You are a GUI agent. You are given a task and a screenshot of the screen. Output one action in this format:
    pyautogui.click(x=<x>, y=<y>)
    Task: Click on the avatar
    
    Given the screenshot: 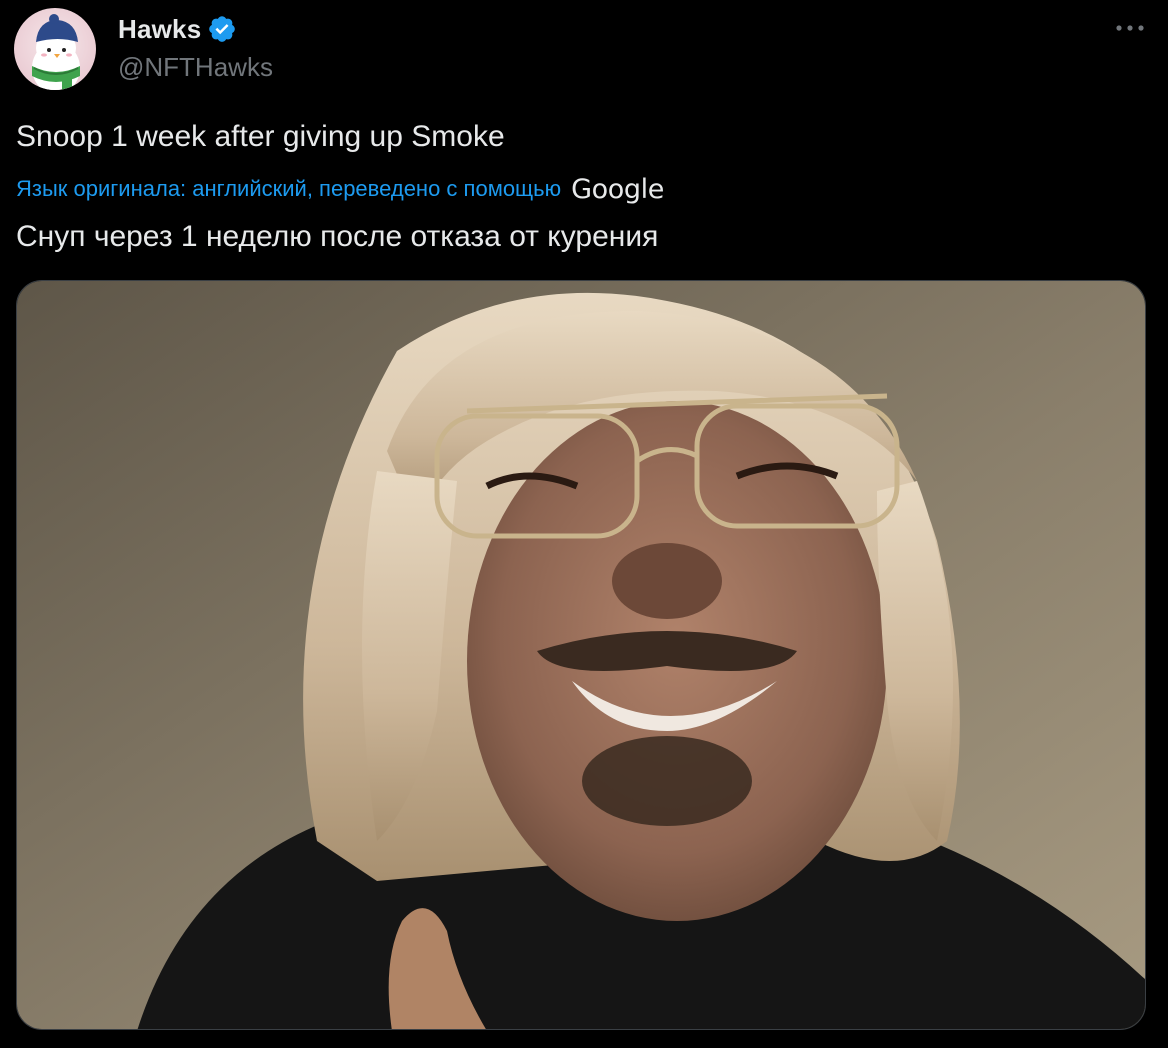 What is the action you would take?
    pyautogui.click(x=55, y=49)
    